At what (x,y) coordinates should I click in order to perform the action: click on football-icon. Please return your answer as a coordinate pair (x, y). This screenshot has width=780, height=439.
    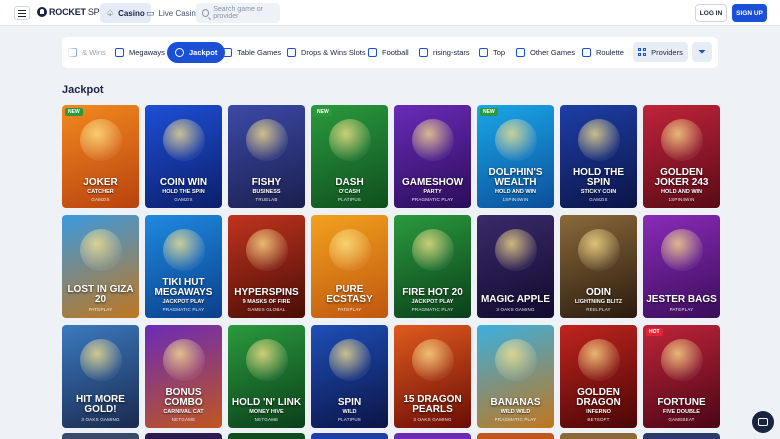
    Looking at the image, I should click on (372, 52).